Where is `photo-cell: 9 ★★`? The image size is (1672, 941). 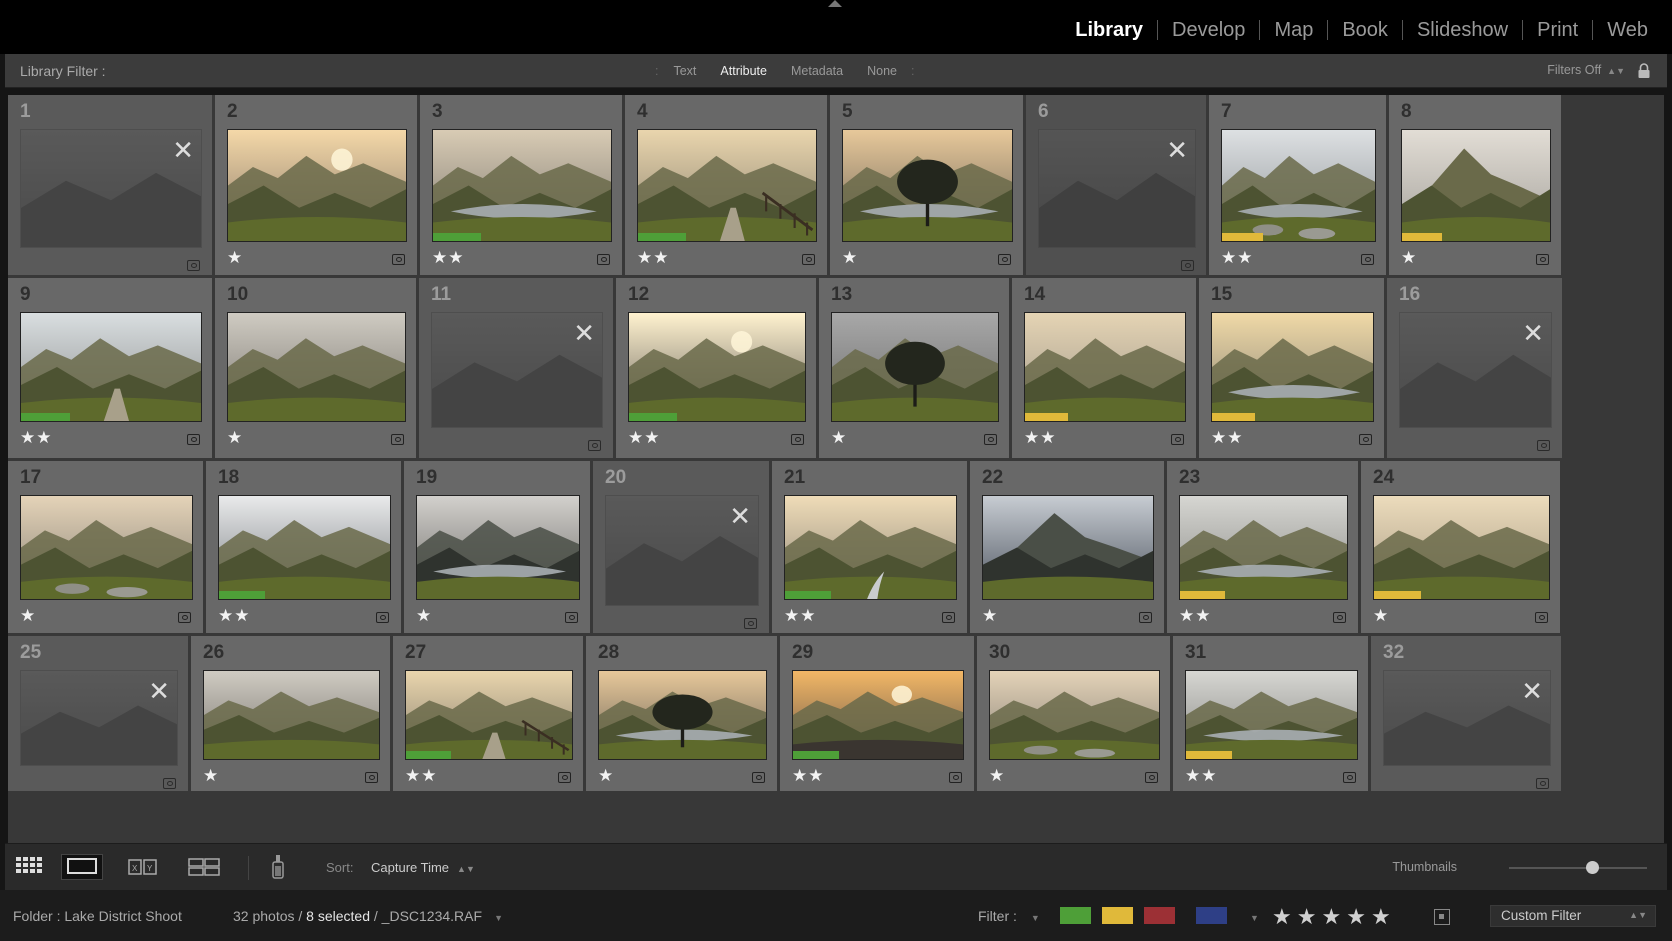
photo-cell: 9 ★★ is located at coordinates (110, 368).